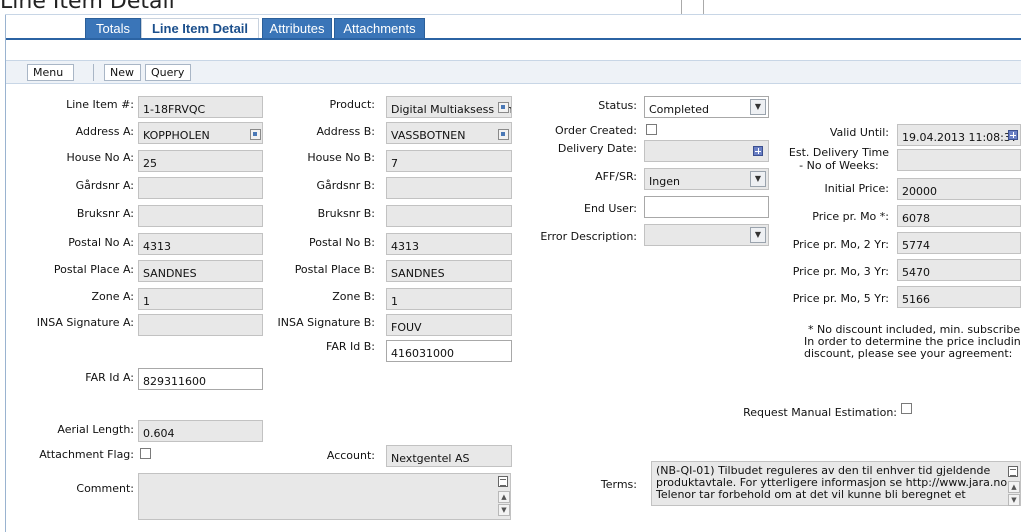  I want to click on product-field: Digital Multiaksess Un, so click(449, 107).